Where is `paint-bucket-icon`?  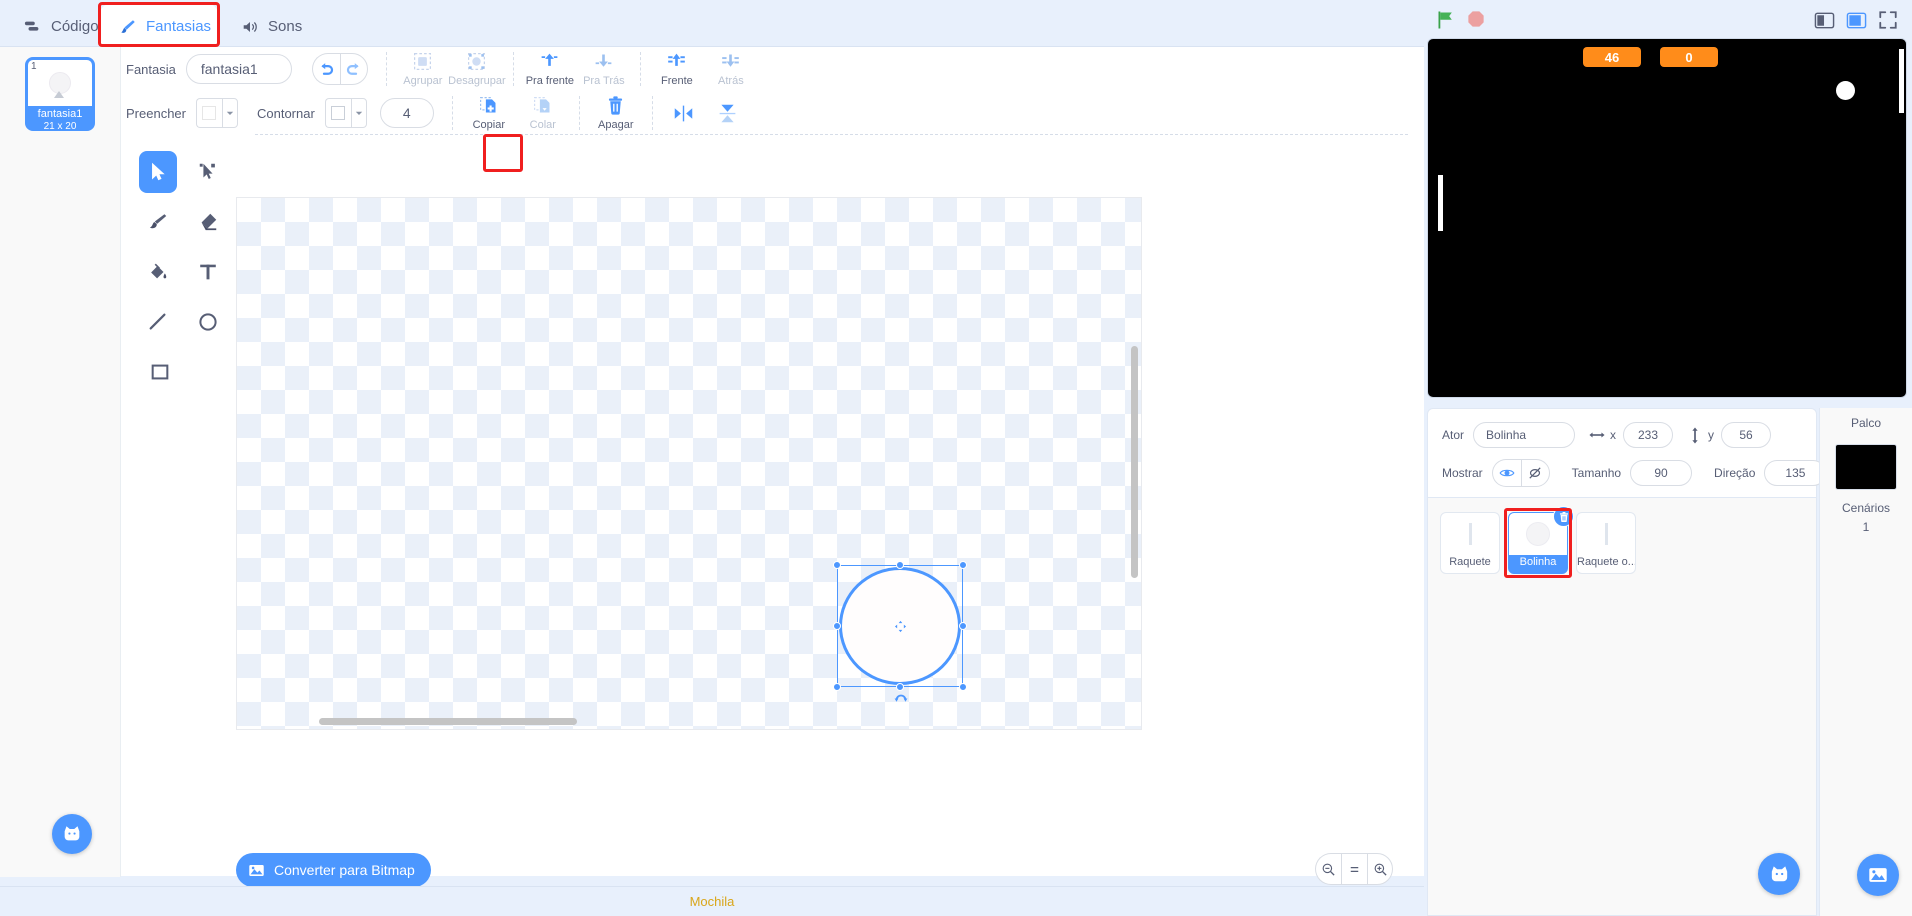 paint-bucket-icon is located at coordinates (159, 271).